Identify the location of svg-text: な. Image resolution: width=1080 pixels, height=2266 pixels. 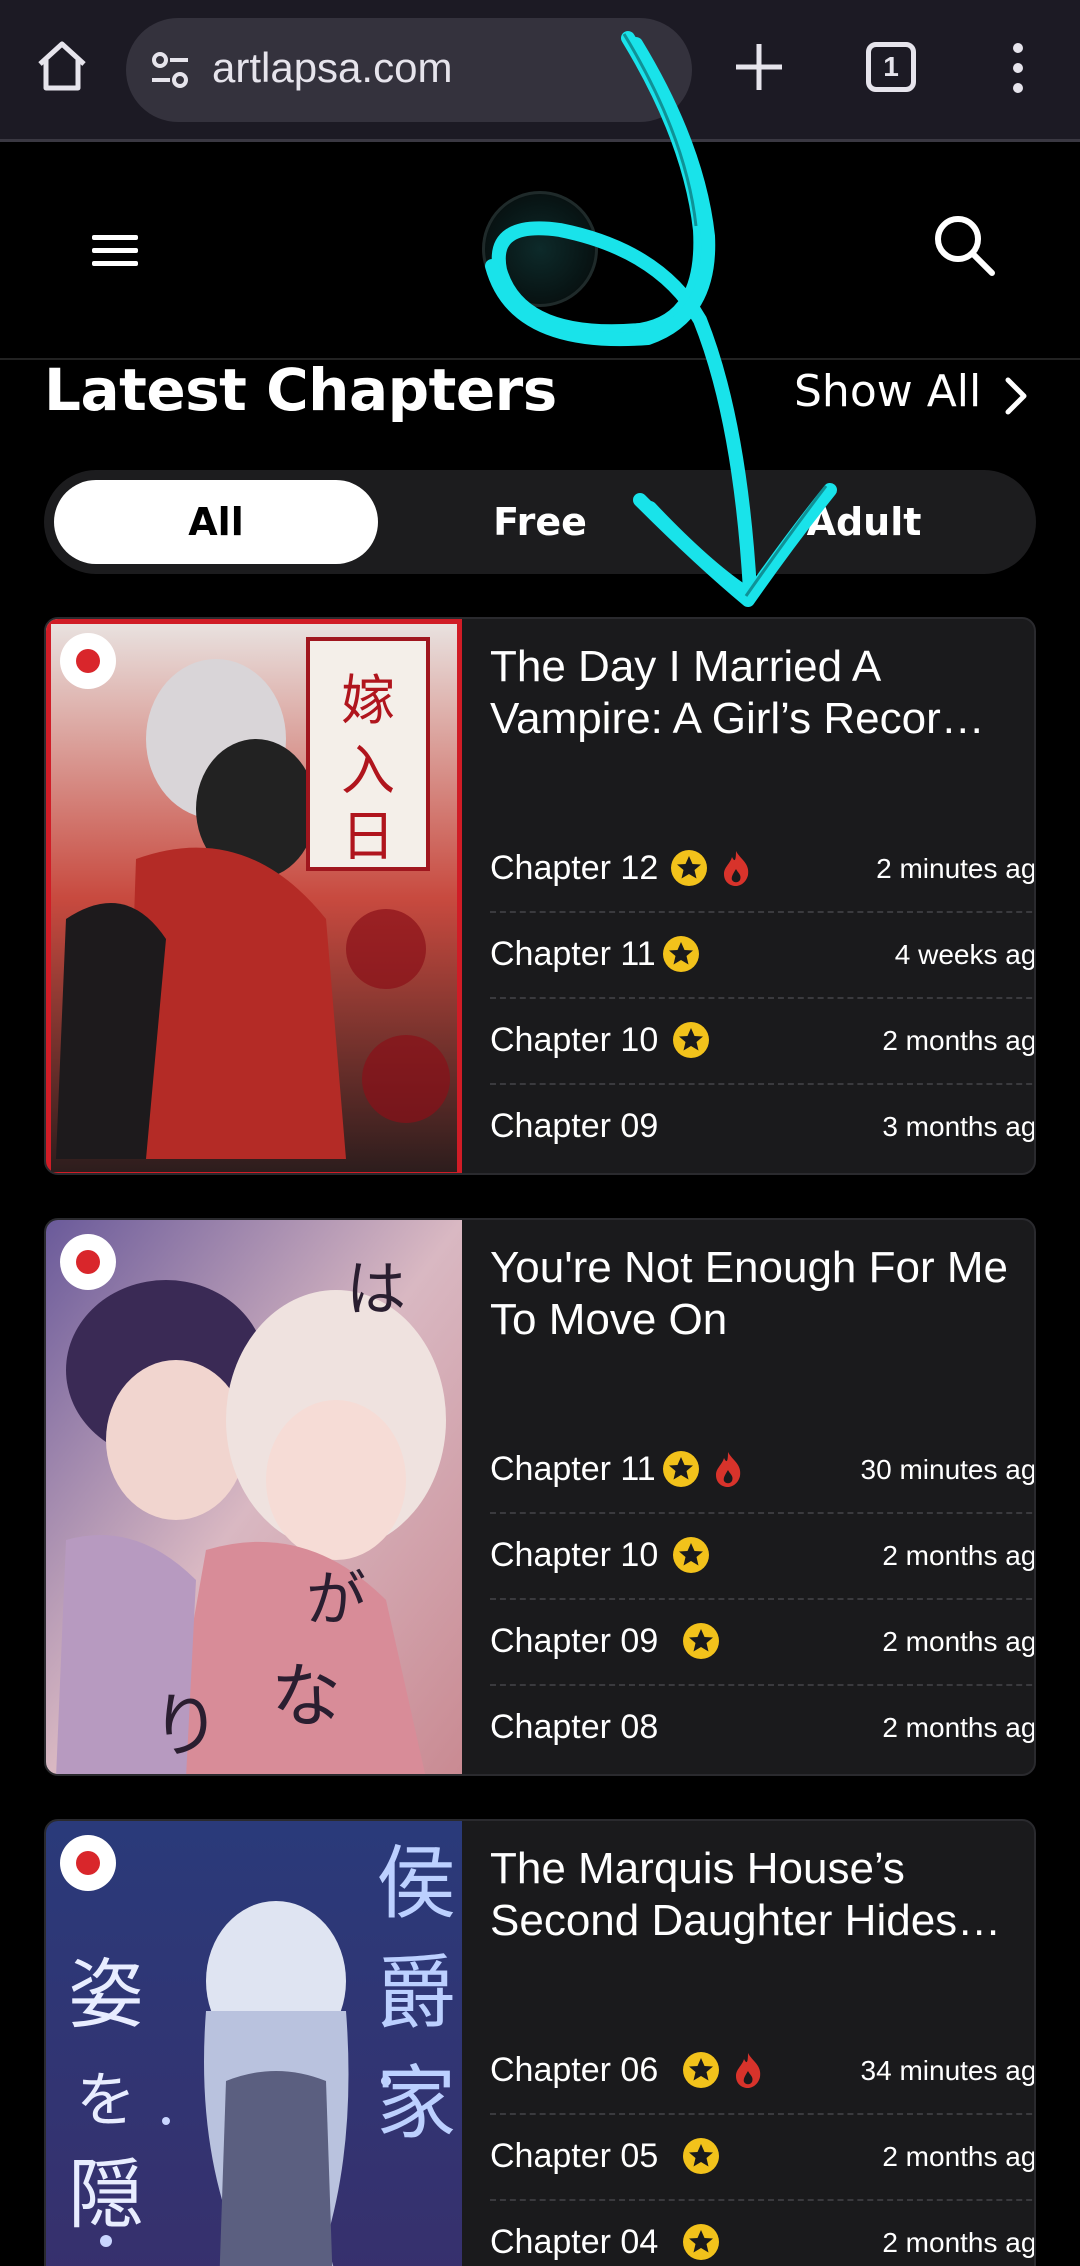
(306, 1696).